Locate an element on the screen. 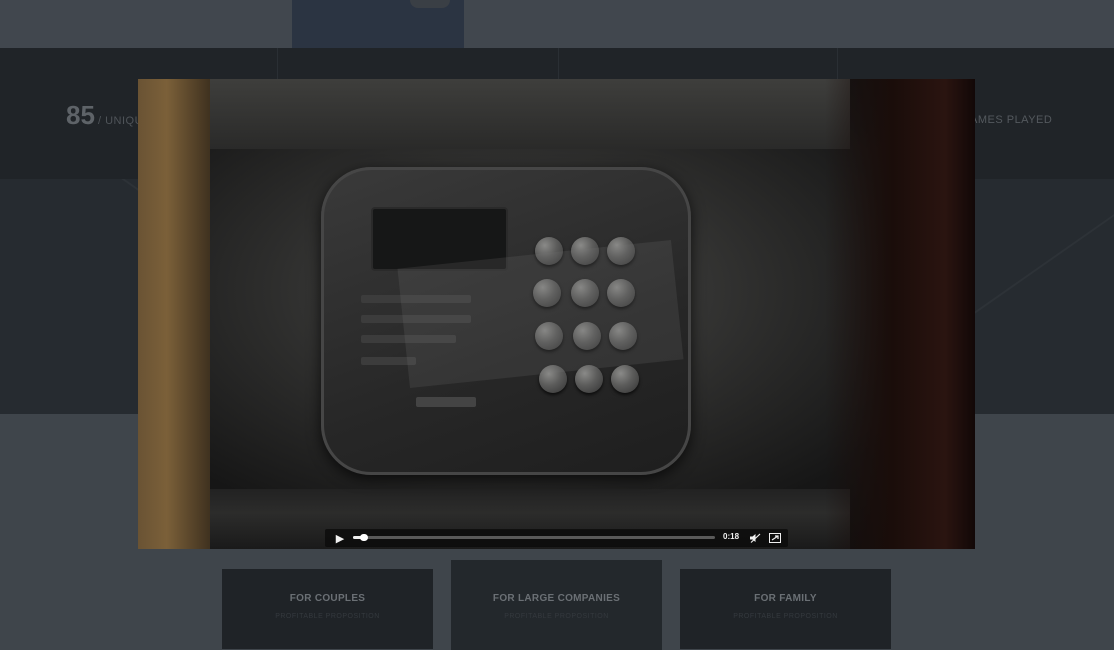 This screenshot has width=1114, height=650. video-frame-safe-lid is located at coordinates (530, 114).